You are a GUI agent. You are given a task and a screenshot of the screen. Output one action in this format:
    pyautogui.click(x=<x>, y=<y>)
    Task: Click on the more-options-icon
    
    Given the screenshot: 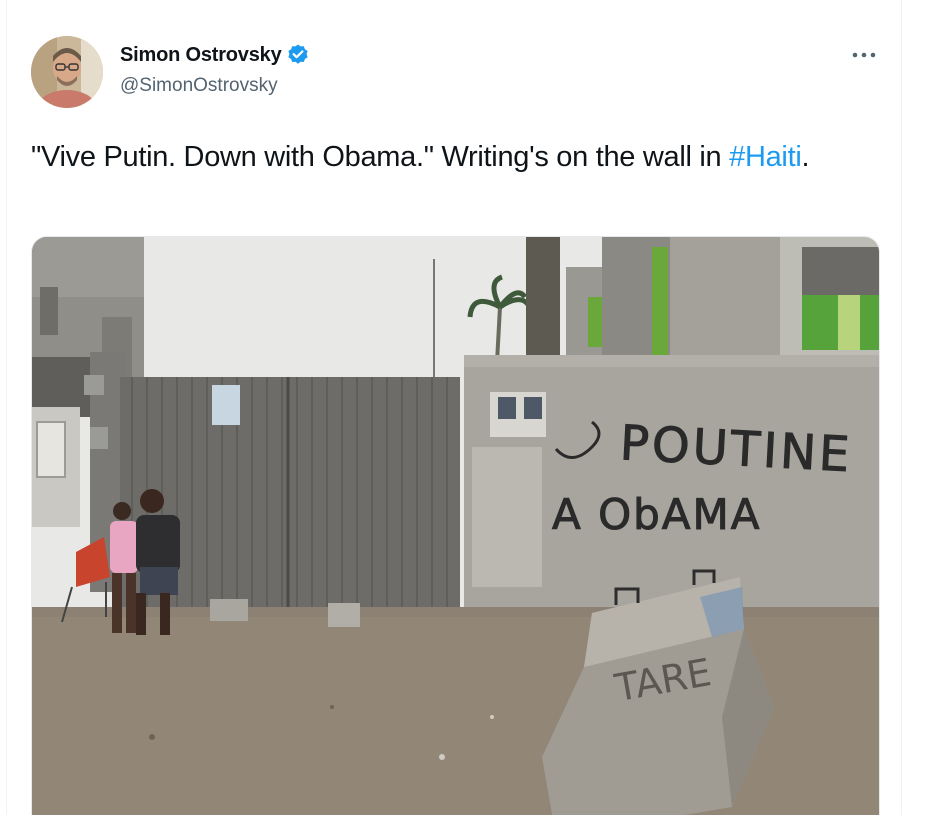 What is the action you would take?
    pyautogui.click(x=864, y=55)
    